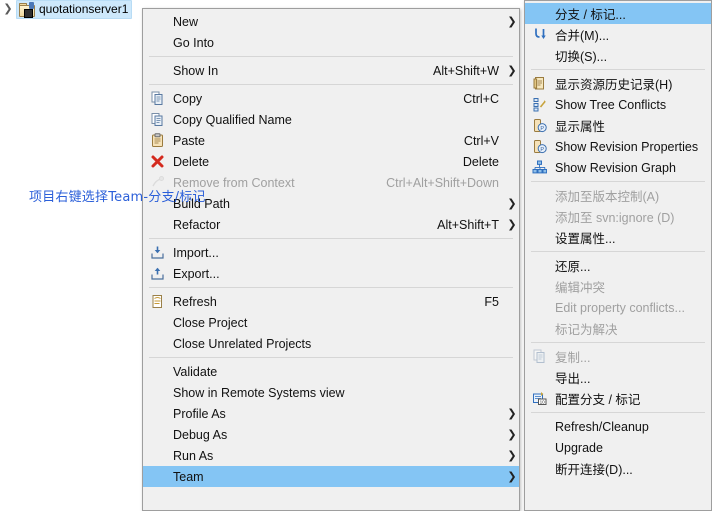 The width and height of the screenshot is (712, 511). I want to click on menu-item-label: Copy, so click(188, 98).